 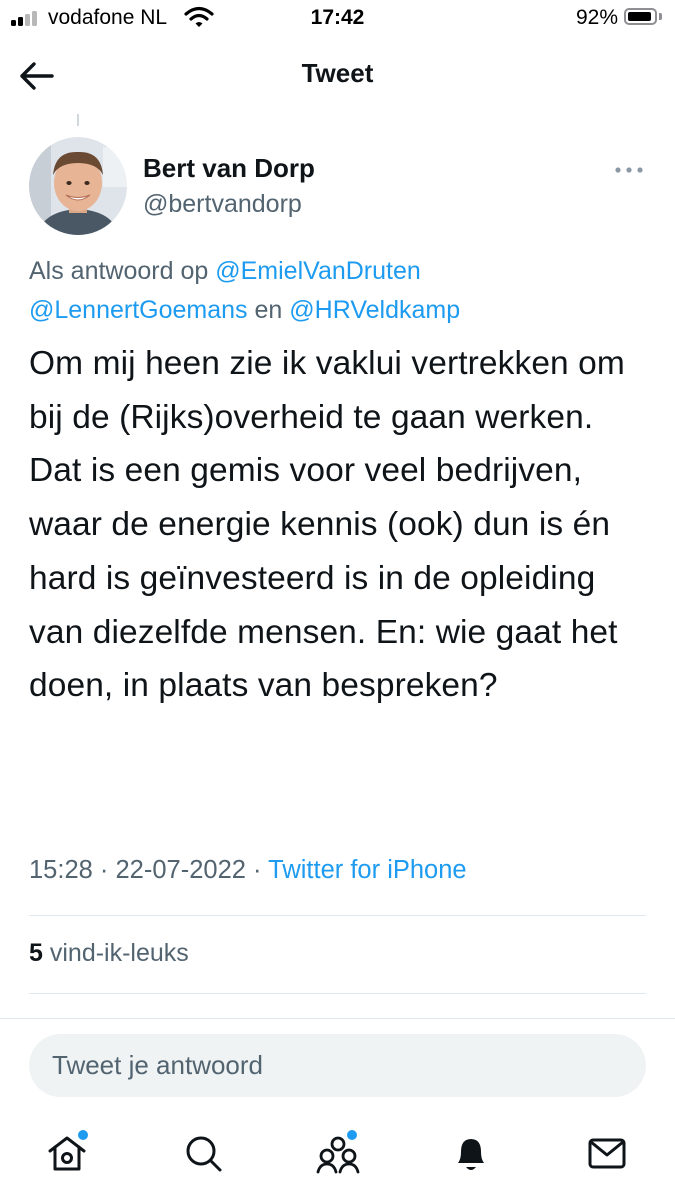 I want to click on tweet-meta: 15:28 · 22-07-2022 · Twitter for iPhone, so click(x=248, y=870).